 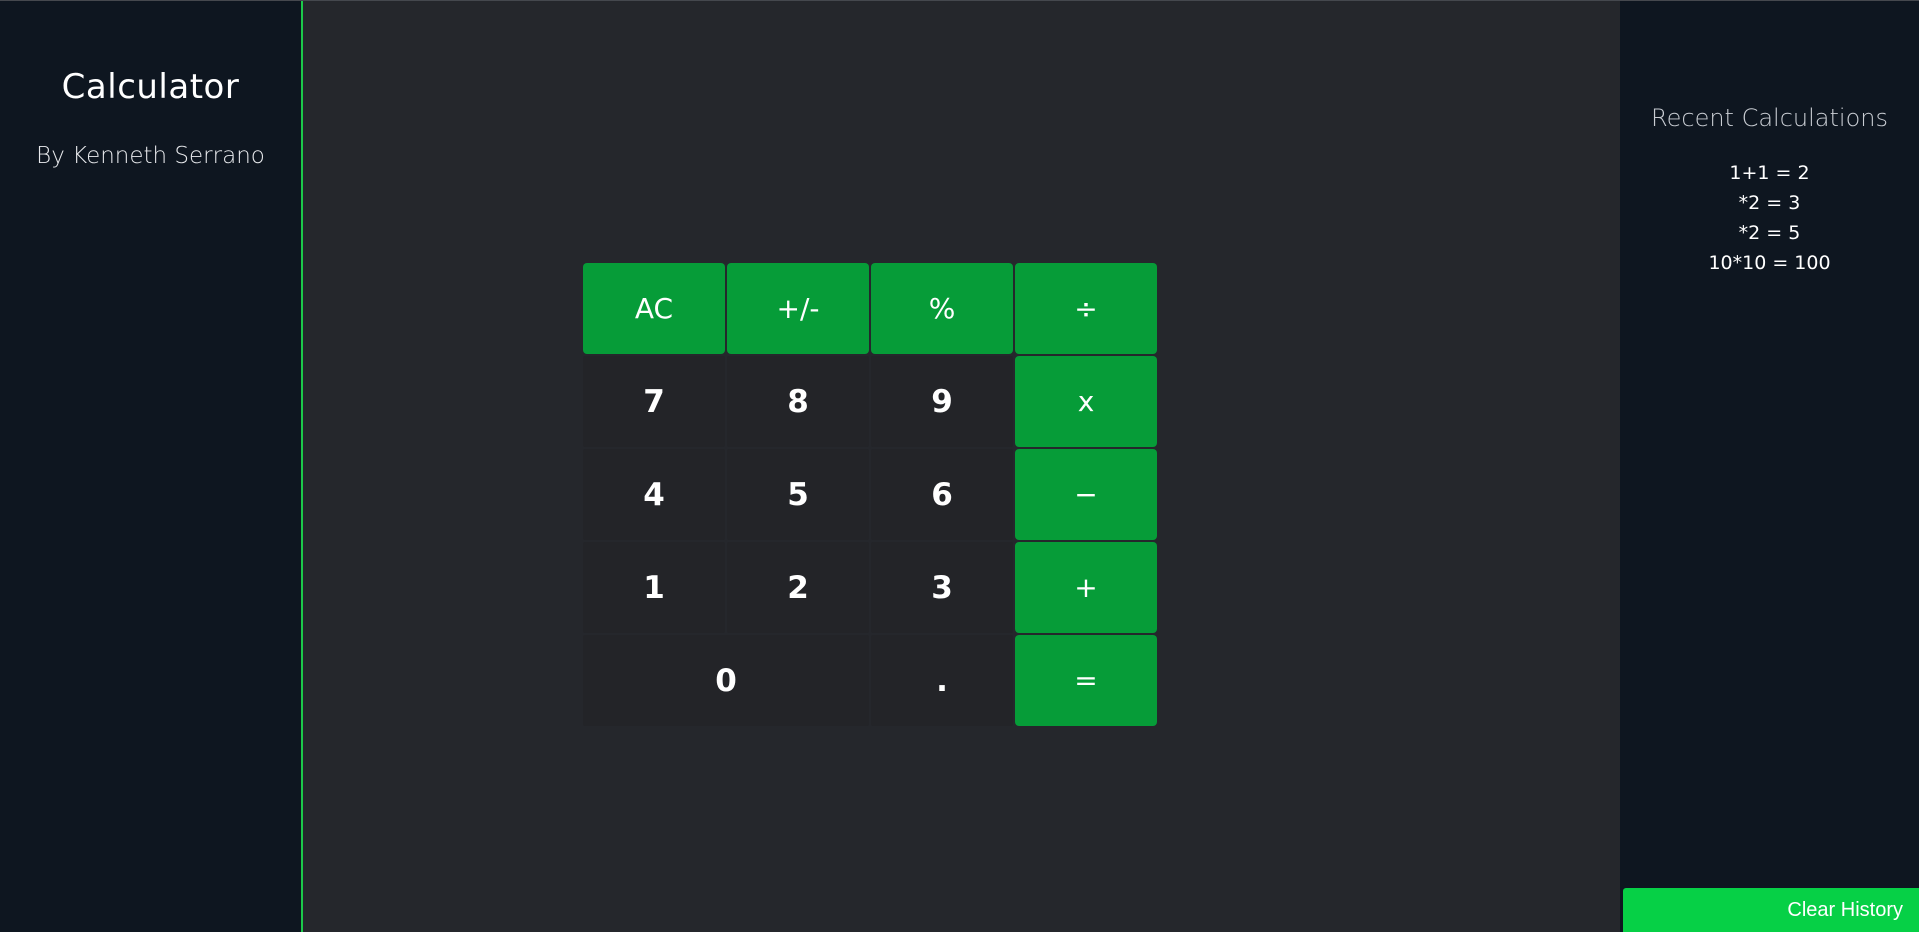 What do you see at coordinates (798, 494) in the screenshot?
I see `digit-5-button: 5` at bounding box center [798, 494].